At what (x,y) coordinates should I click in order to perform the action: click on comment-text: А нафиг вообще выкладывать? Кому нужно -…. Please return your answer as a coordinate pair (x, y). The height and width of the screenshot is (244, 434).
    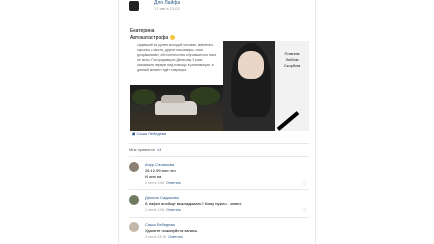
    Looking at the image, I should click on (193, 203).